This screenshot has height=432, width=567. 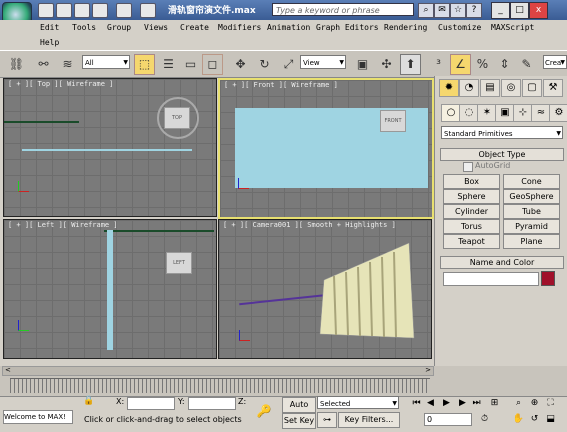 I want to click on key-mode-dropdown: Selected, so click(x=358, y=403).